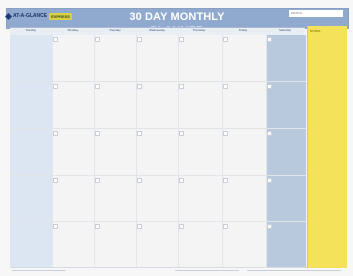  I want to click on brand-logo: AT-A-GLANCE EXPRESS, so click(38, 16).